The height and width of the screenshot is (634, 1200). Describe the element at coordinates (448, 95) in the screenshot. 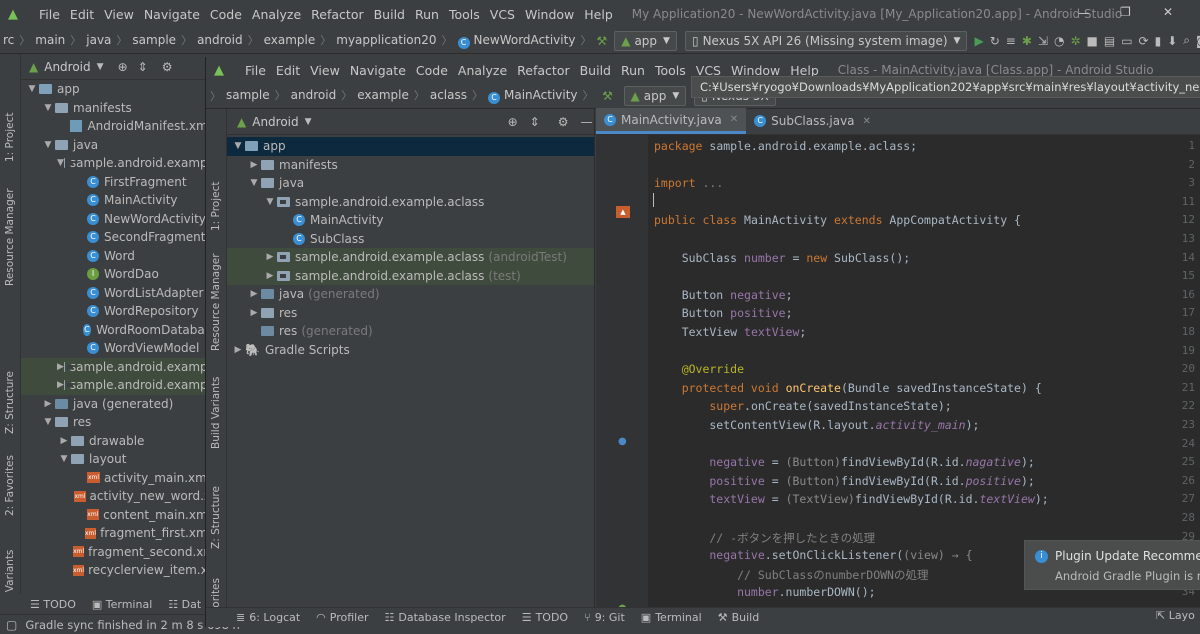

I see `breadcrumb-item: aclass` at that location.